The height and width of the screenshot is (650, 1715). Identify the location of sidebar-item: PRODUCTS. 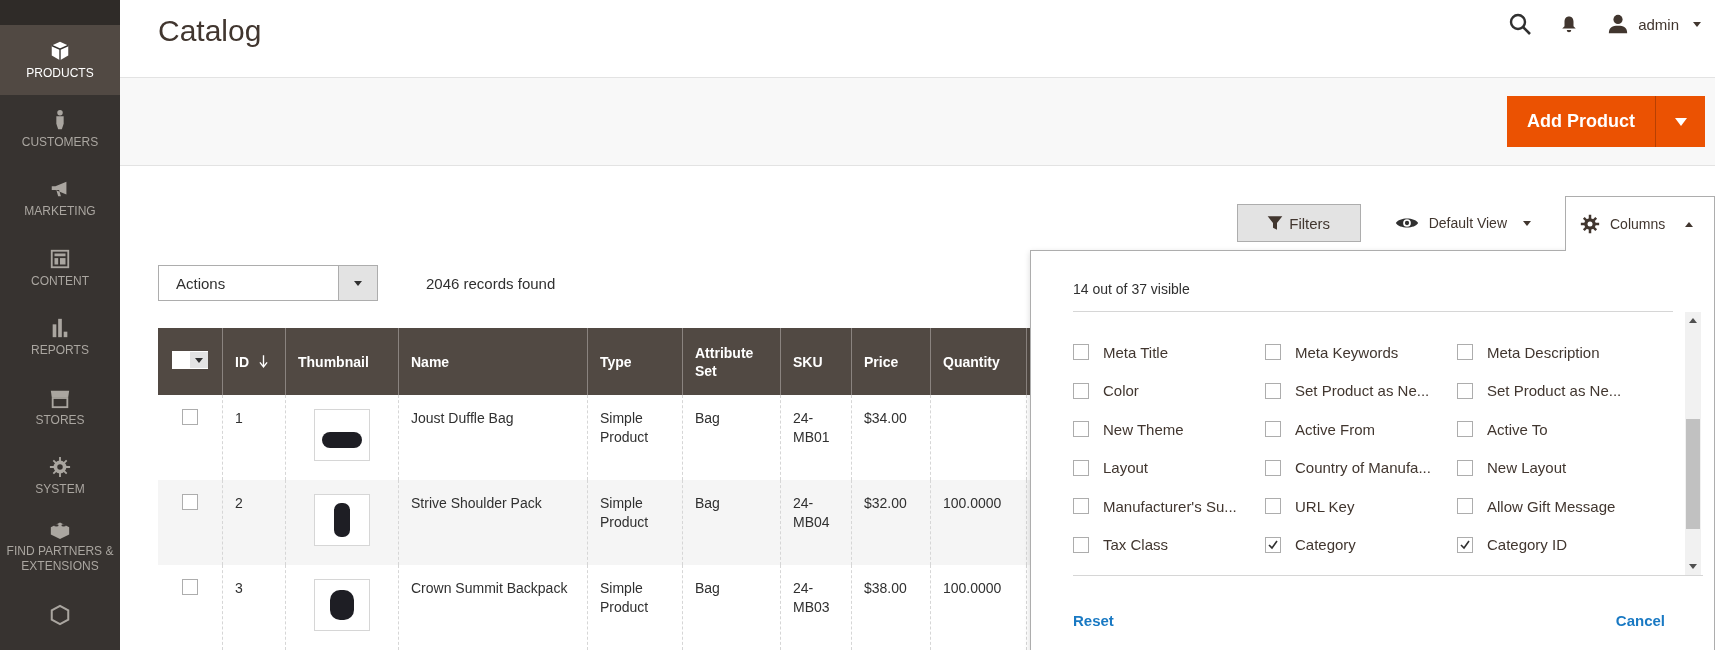
(60, 60).